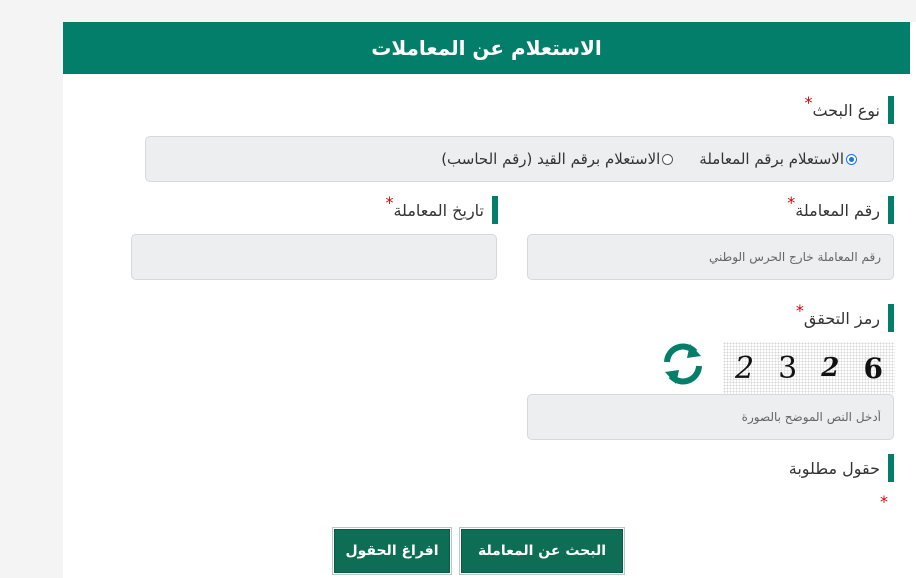  I want to click on refresh-icon, so click(683, 364).